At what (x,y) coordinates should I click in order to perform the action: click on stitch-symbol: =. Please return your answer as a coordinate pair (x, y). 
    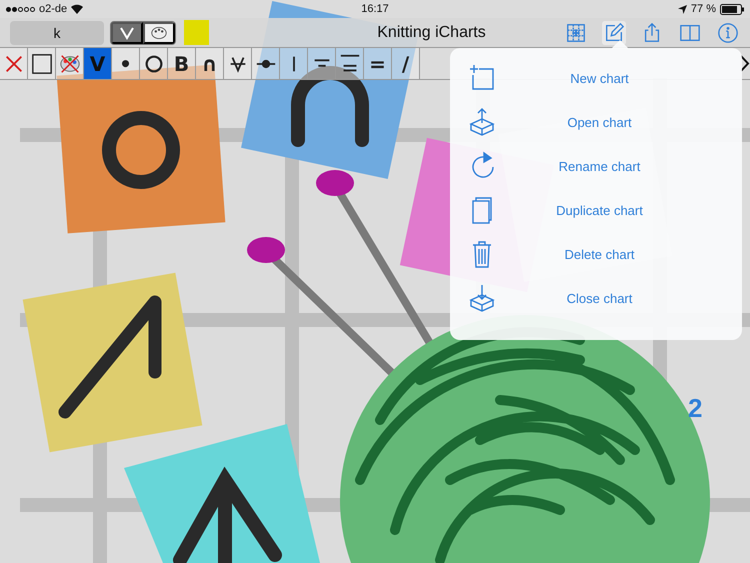
    Looking at the image, I should click on (378, 63).